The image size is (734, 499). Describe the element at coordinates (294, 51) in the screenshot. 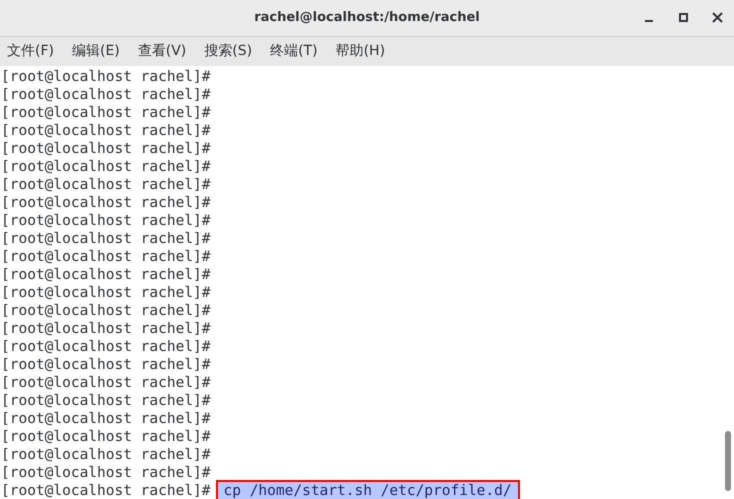

I see `menu-item: 终端(T)` at that location.